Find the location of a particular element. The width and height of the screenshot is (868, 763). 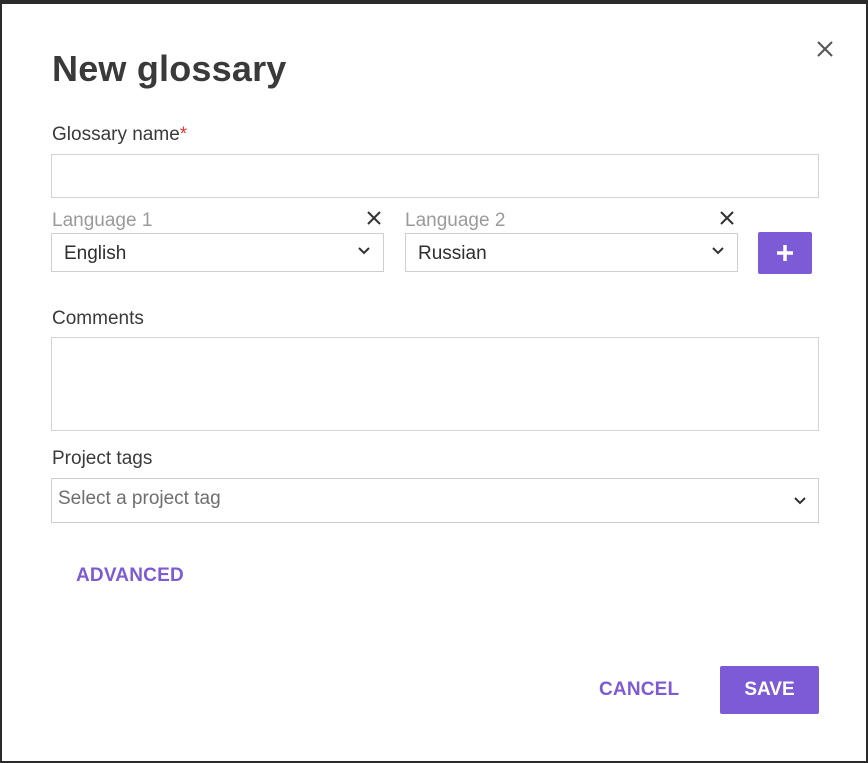

advanced-button: ADVANCED is located at coordinates (130, 576).